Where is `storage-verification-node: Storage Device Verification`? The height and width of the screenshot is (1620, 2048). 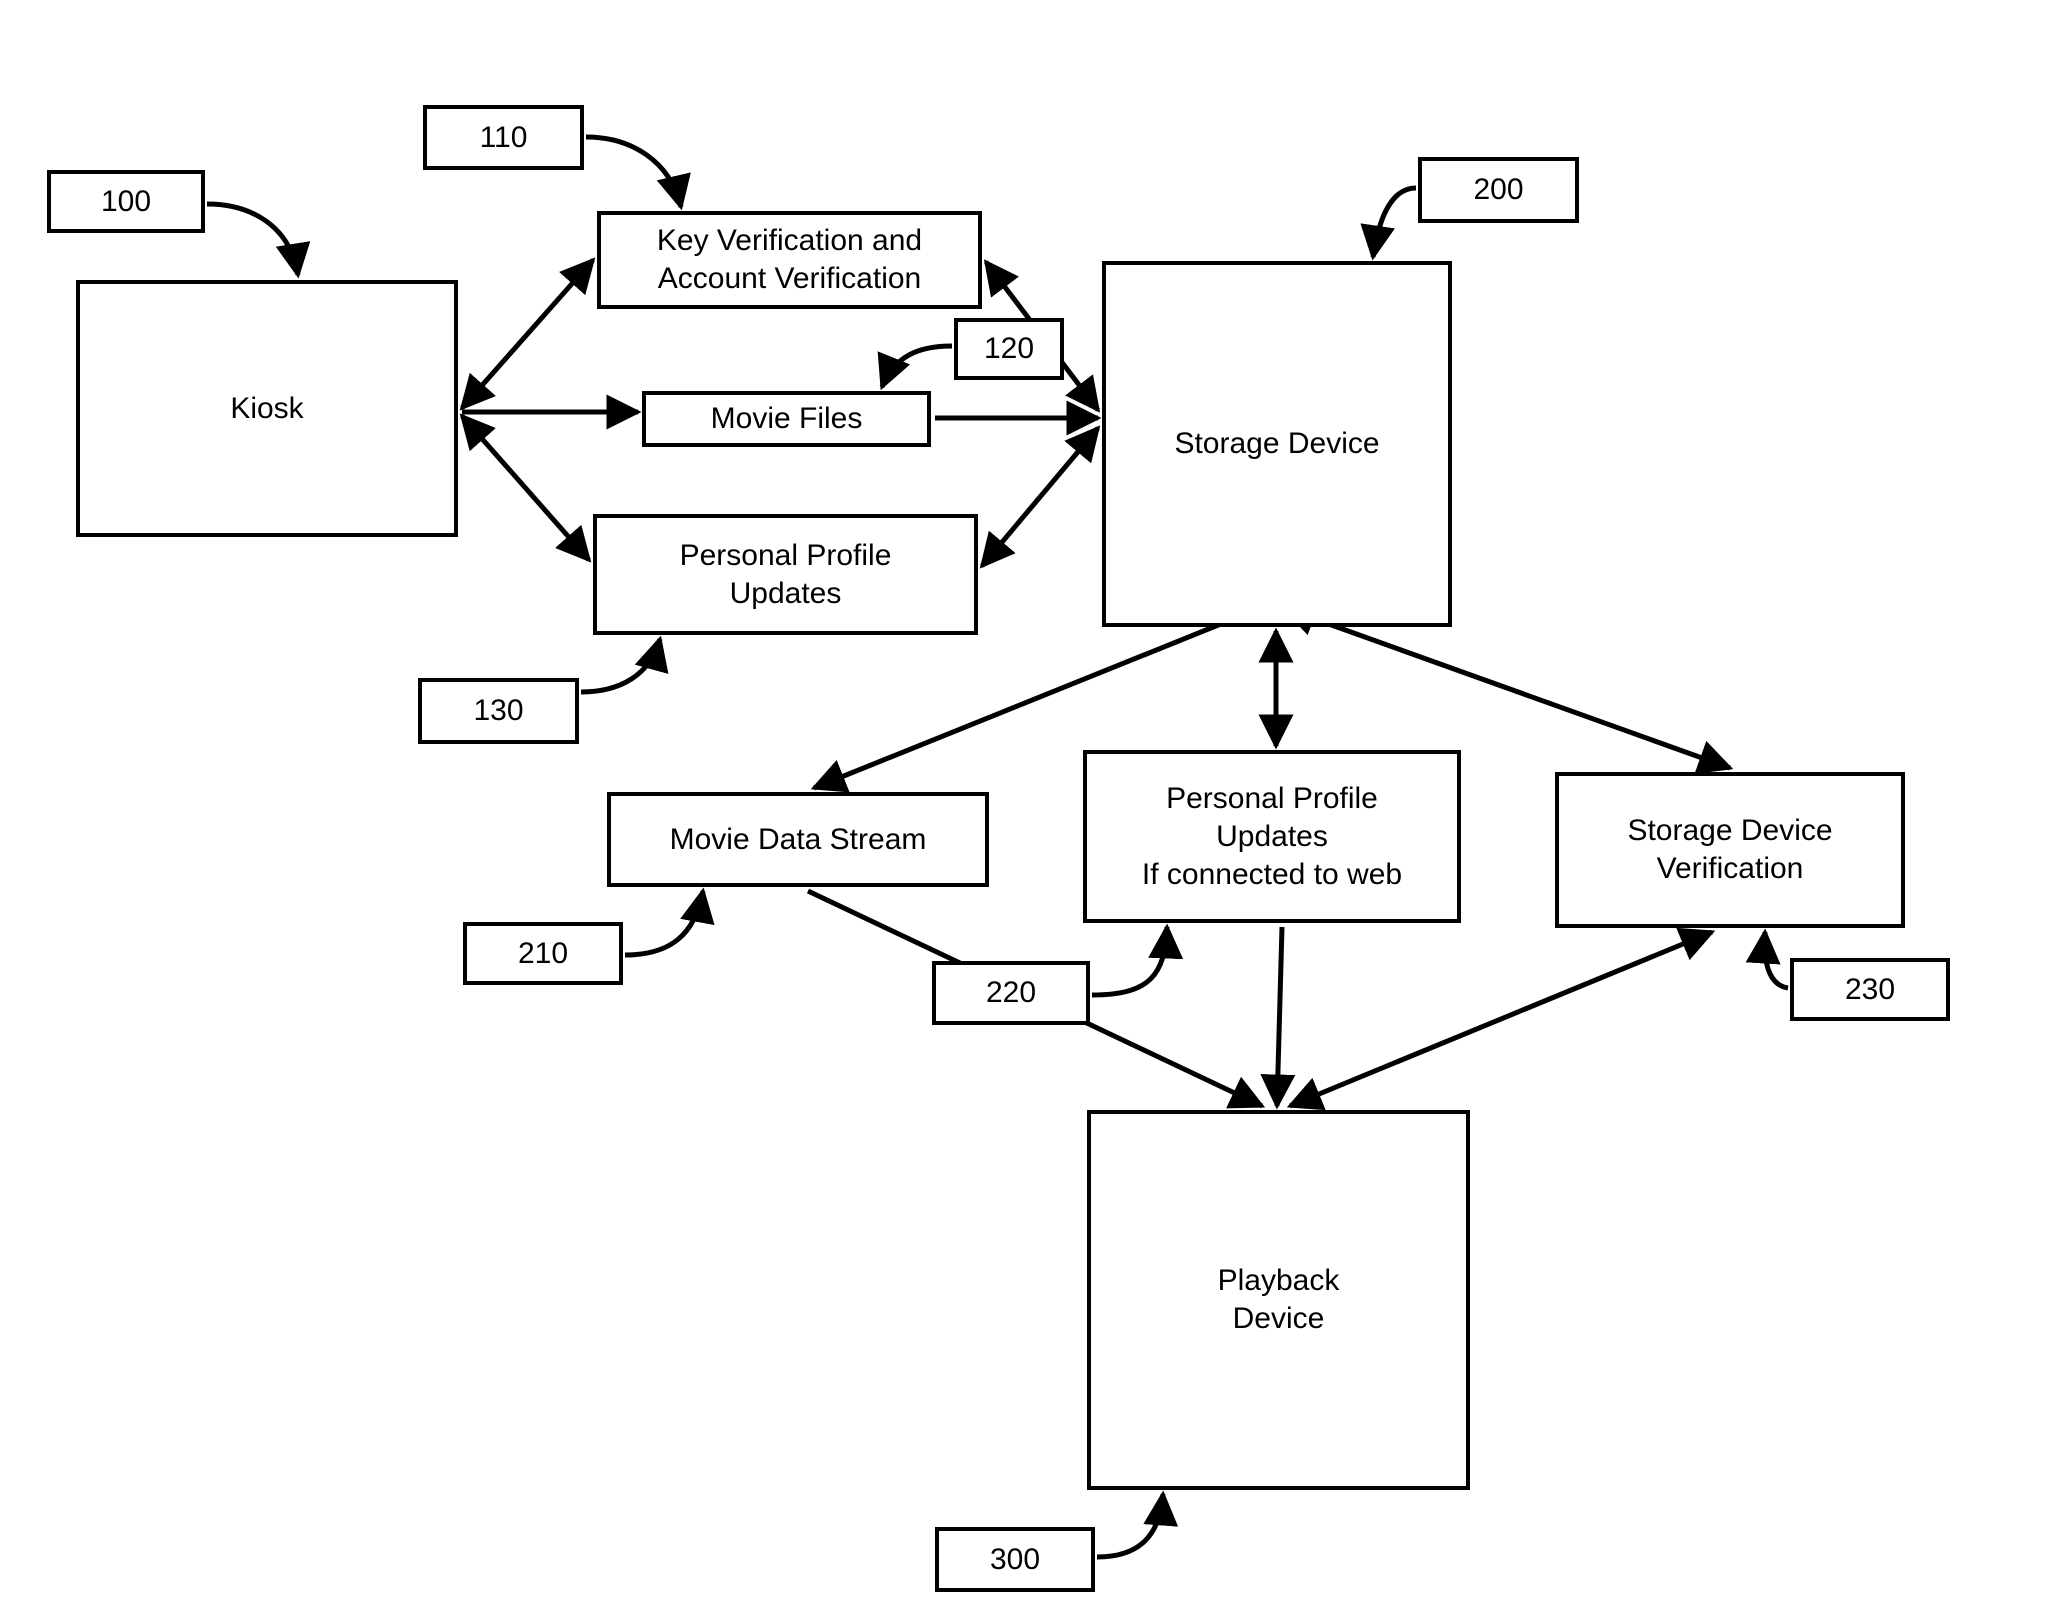
storage-verification-node: Storage Device Verification is located at coordinates (1730, 850).